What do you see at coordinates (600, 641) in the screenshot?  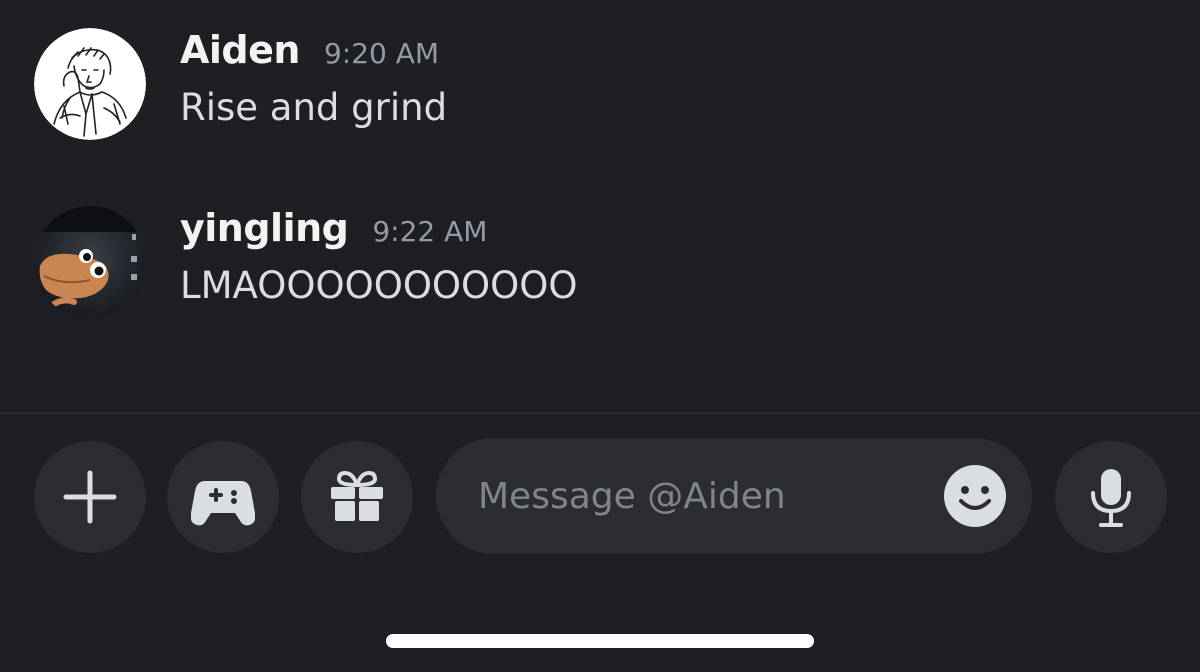 I see `home-indicator` at bounding box center [600, 641].